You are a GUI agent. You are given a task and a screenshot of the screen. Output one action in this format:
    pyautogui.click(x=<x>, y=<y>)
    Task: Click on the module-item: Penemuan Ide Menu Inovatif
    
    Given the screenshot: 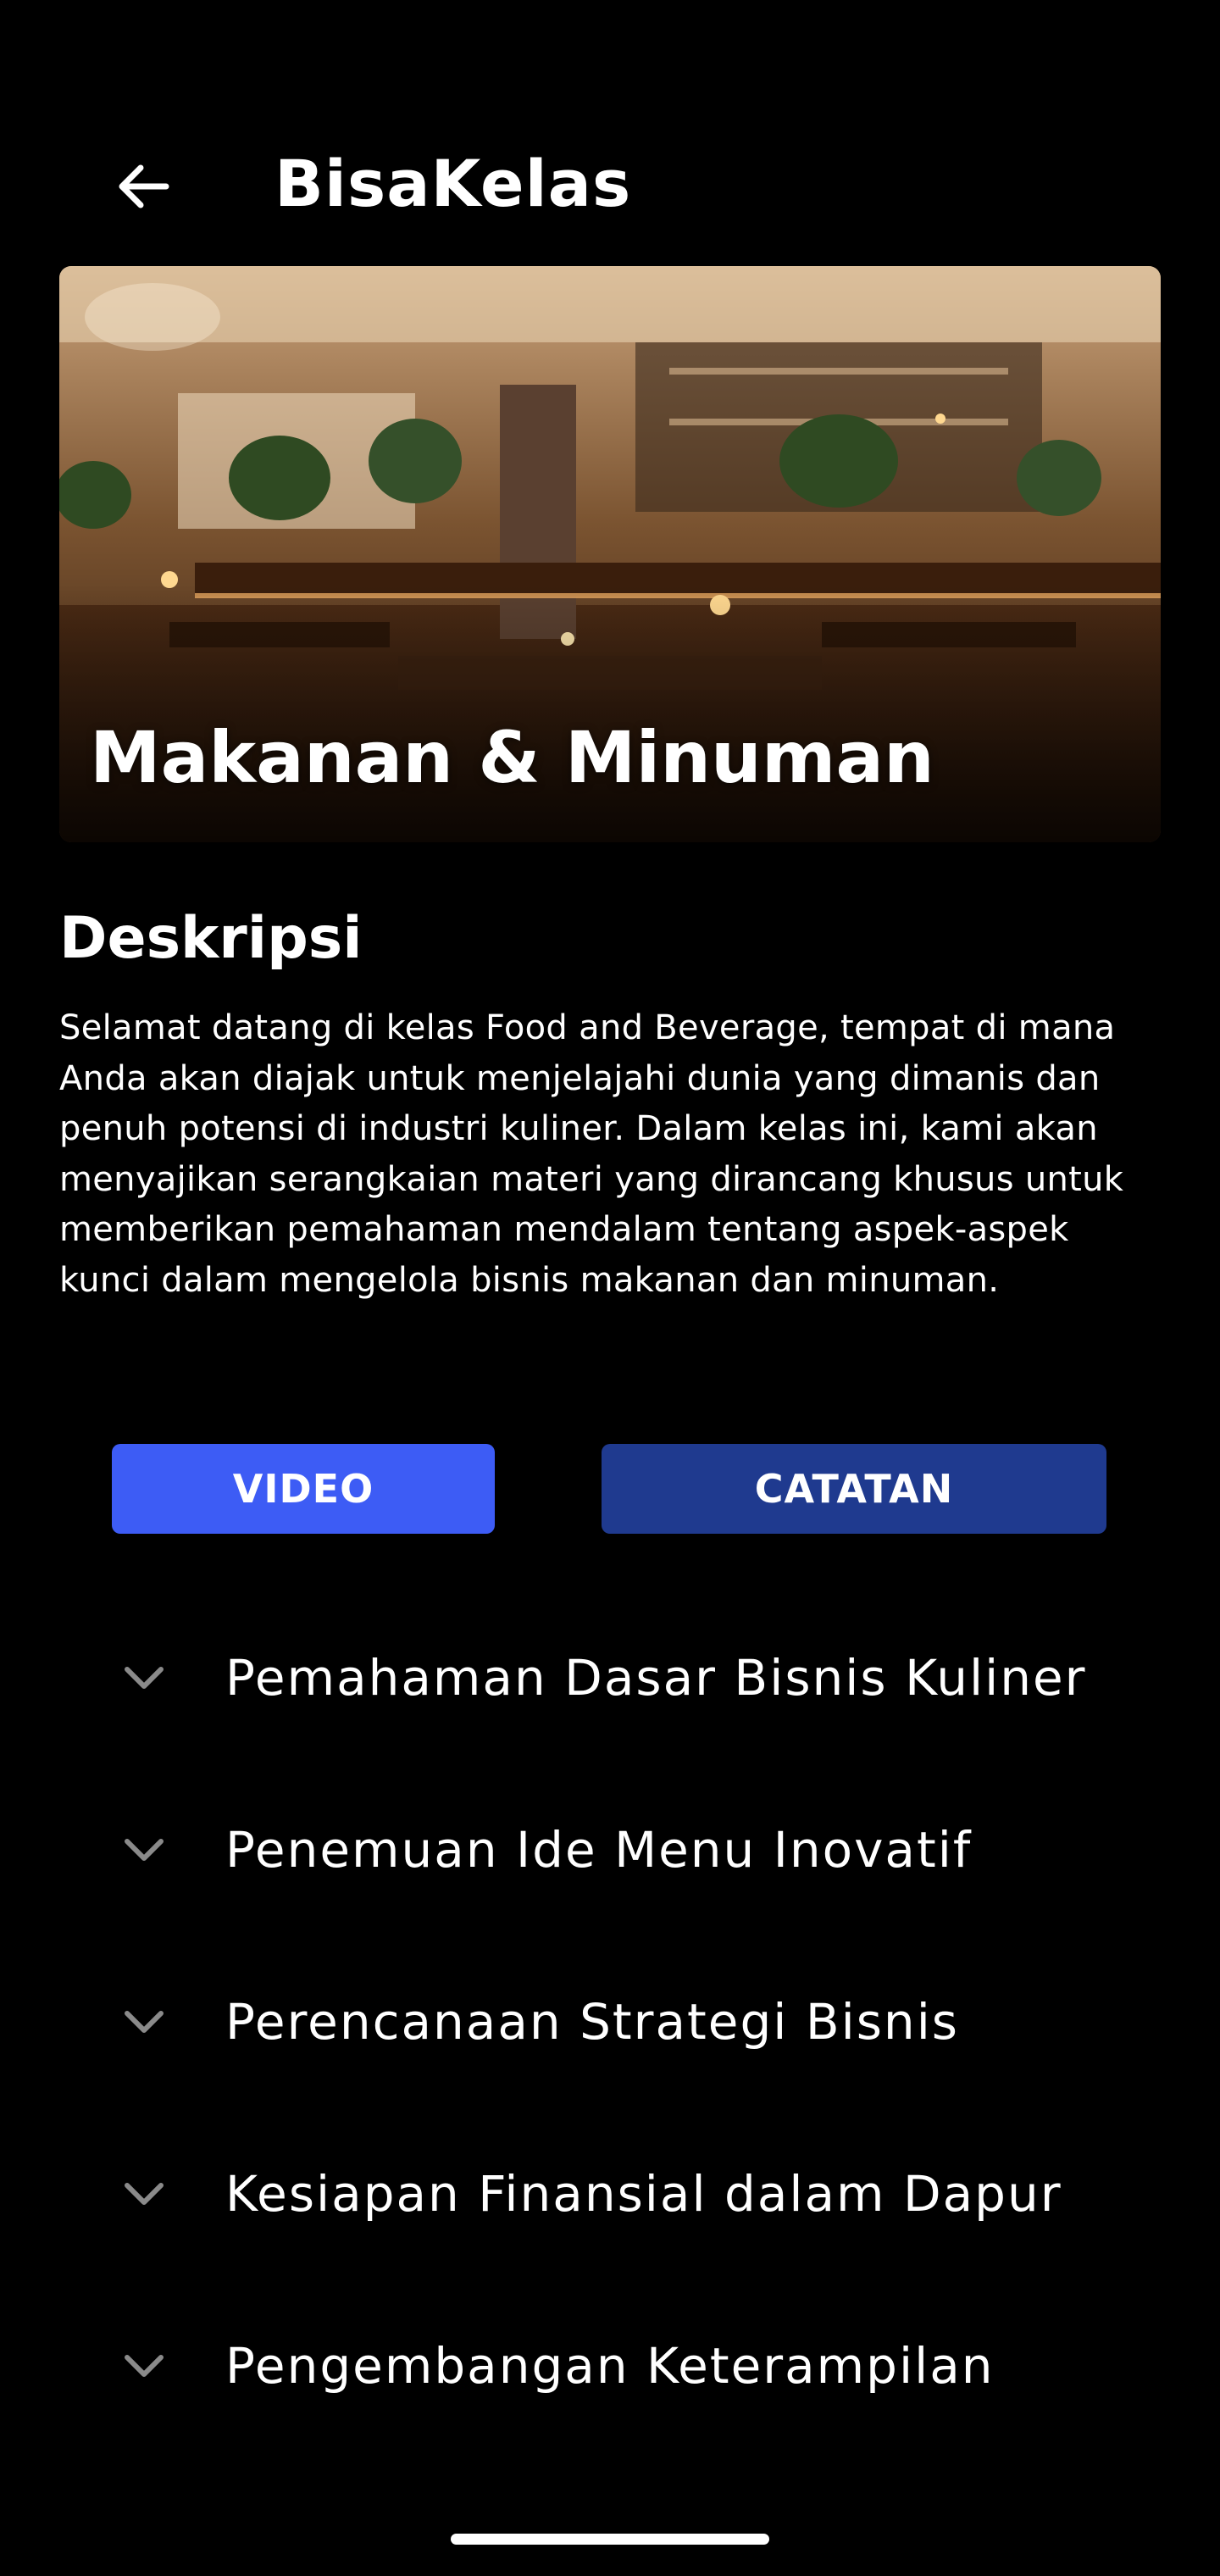 What is the action you would take?
    pyautogui.click(x=610, y=1851)
    